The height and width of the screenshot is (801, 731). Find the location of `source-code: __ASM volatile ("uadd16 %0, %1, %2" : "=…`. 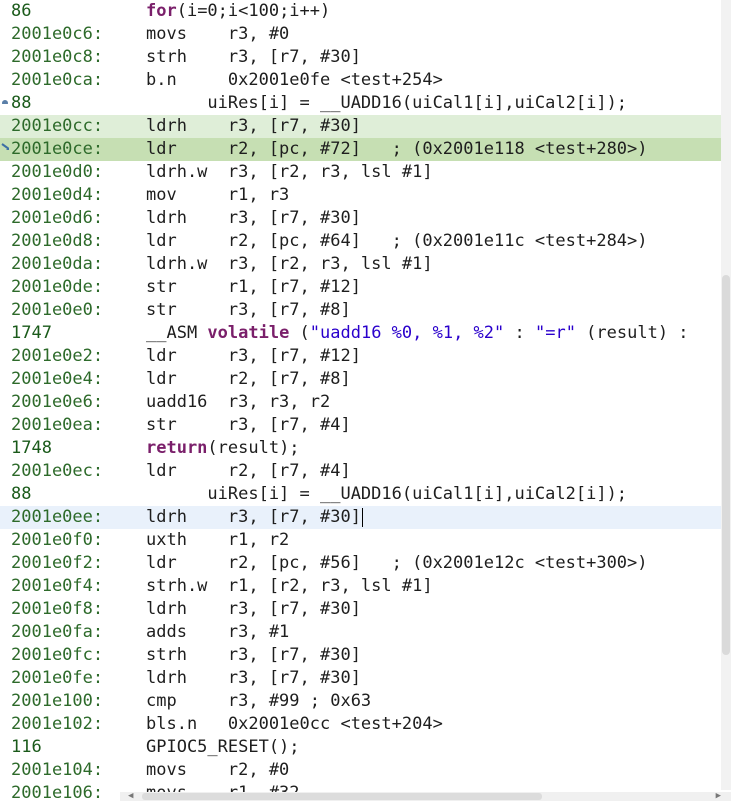

source-code: __ASM volatile ("uadd16 %0, %1, %2" : "=… is located at coordinates (417, 333).